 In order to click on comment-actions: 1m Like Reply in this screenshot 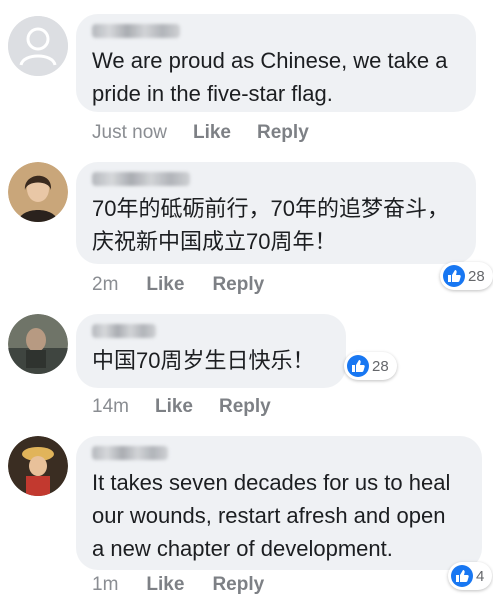, I will do `click(178, 585)`.